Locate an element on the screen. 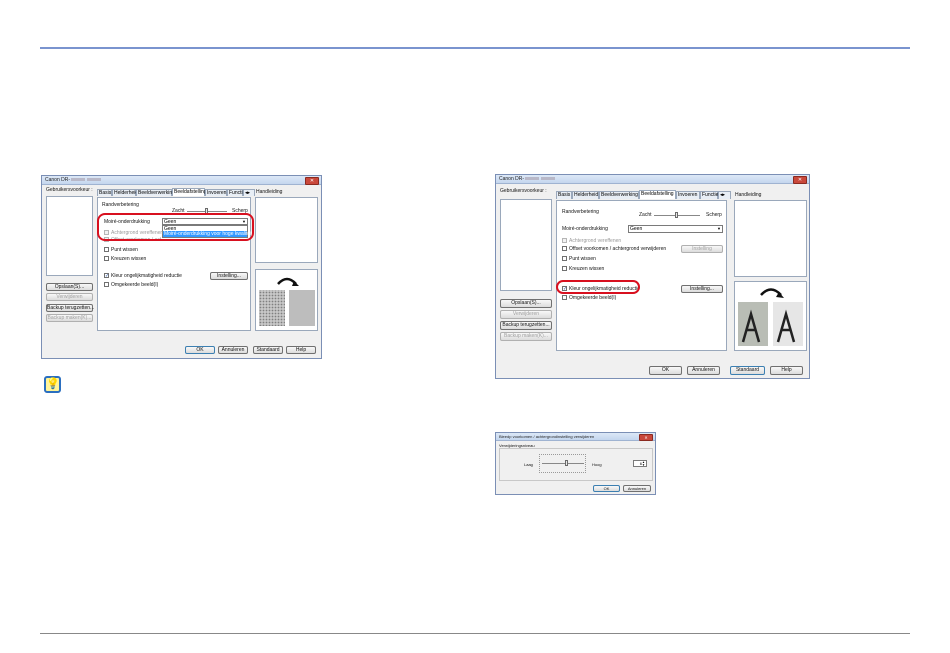  low-label: Laag is located at coordinates (528, 464).